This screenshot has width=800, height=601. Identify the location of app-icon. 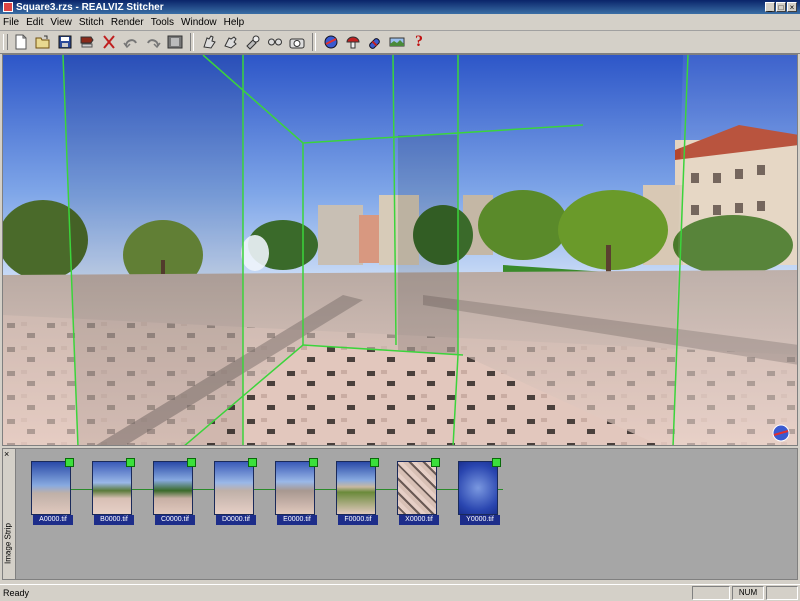
(8, 7).